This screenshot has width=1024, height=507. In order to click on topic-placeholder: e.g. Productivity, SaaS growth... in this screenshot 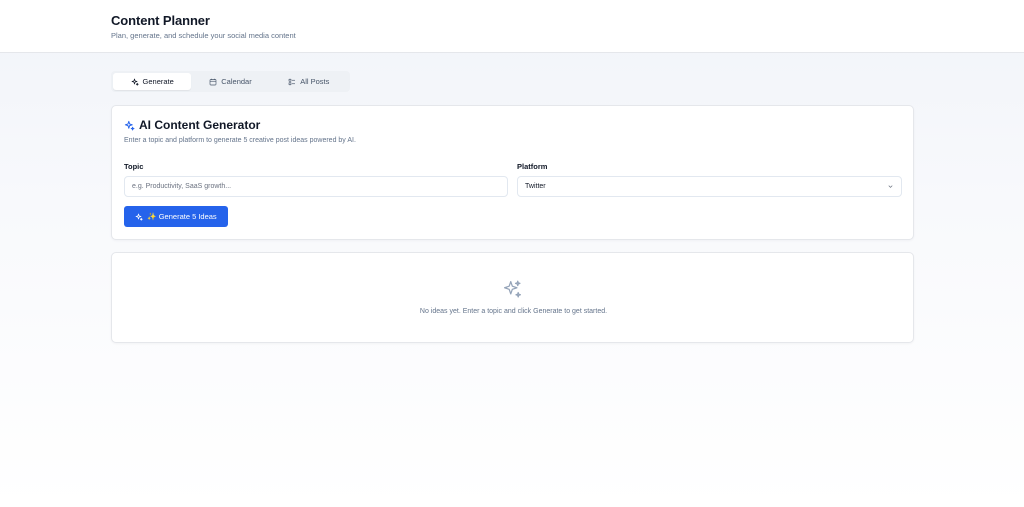, I will do `click(182, 186)`.